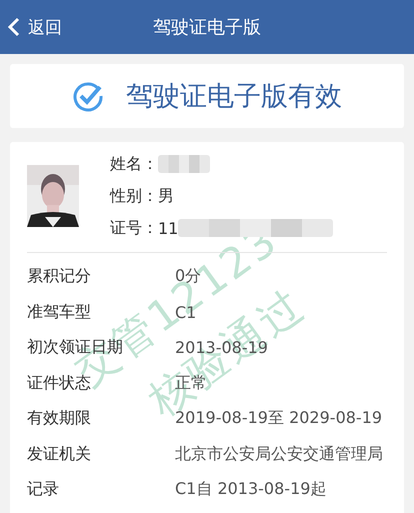  What do you see at coordinates (31, 27) in the screenshot?
I see `back-button: 返回` at bounding box center [31, 27].